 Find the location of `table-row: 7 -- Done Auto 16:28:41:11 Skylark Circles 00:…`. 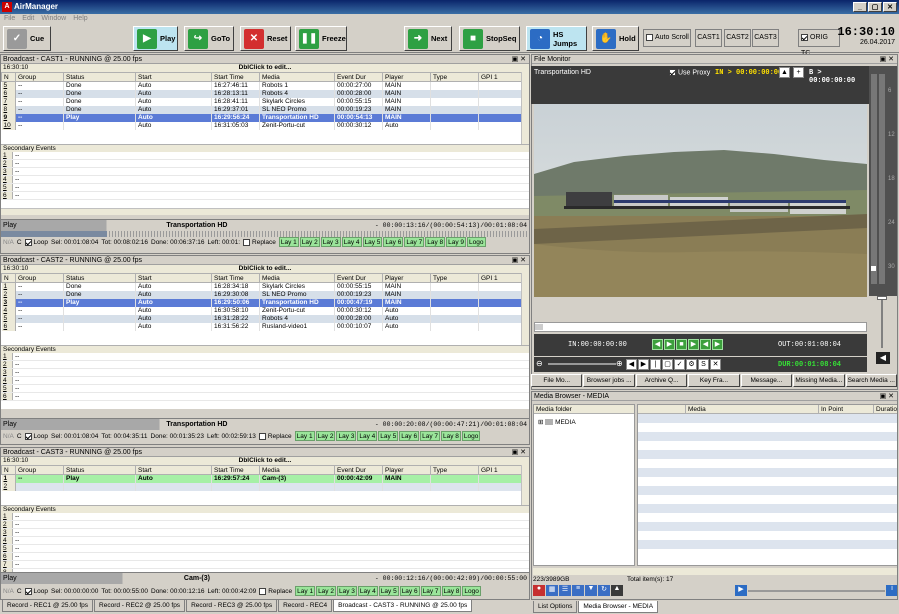

table-row: 7 -- Done Auto 16:28:41:11 Skylark Circles 00:… is located at coordinates (265, 102).